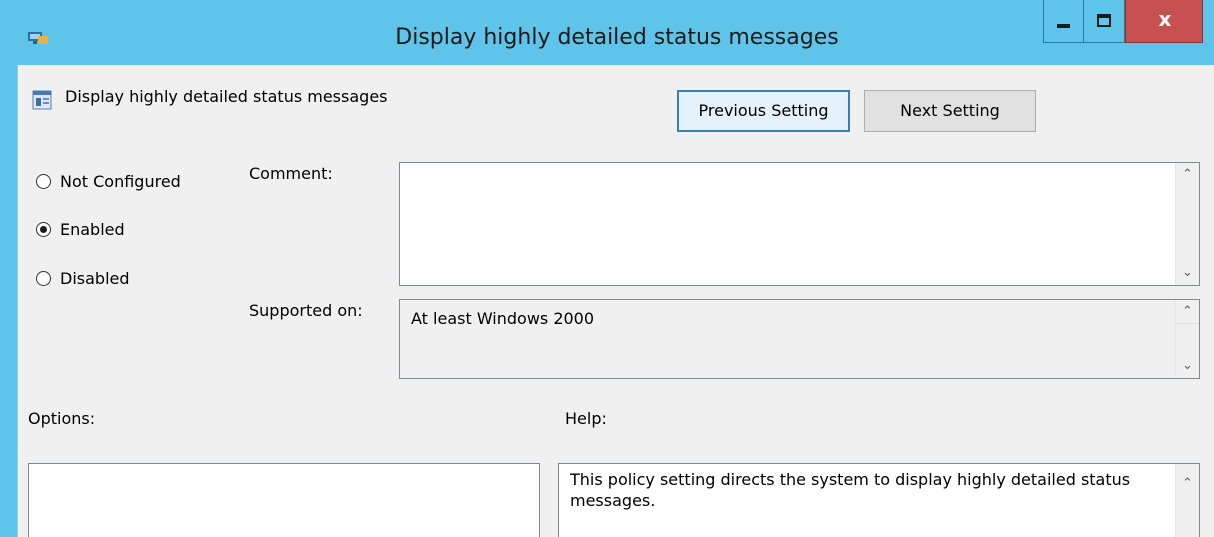 Image resolution: width=1214 pixels, height=537 pixels. I want to click on radio-not-configured: Not Configured, so click(108, 181).